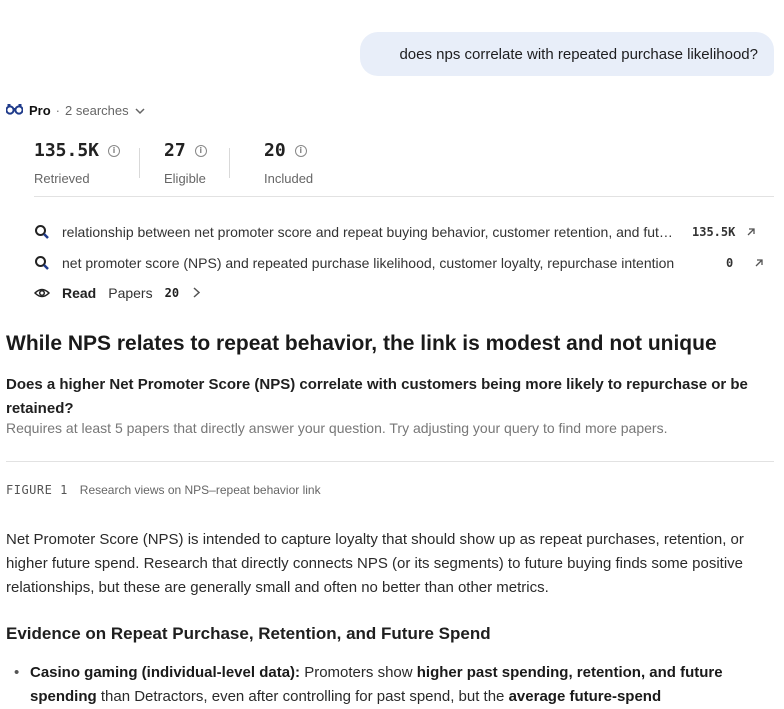 The image size is (784, 709). Describe the element at coordinates (175, 150) in the screenshot. I see `stat-value: 27` at that location.